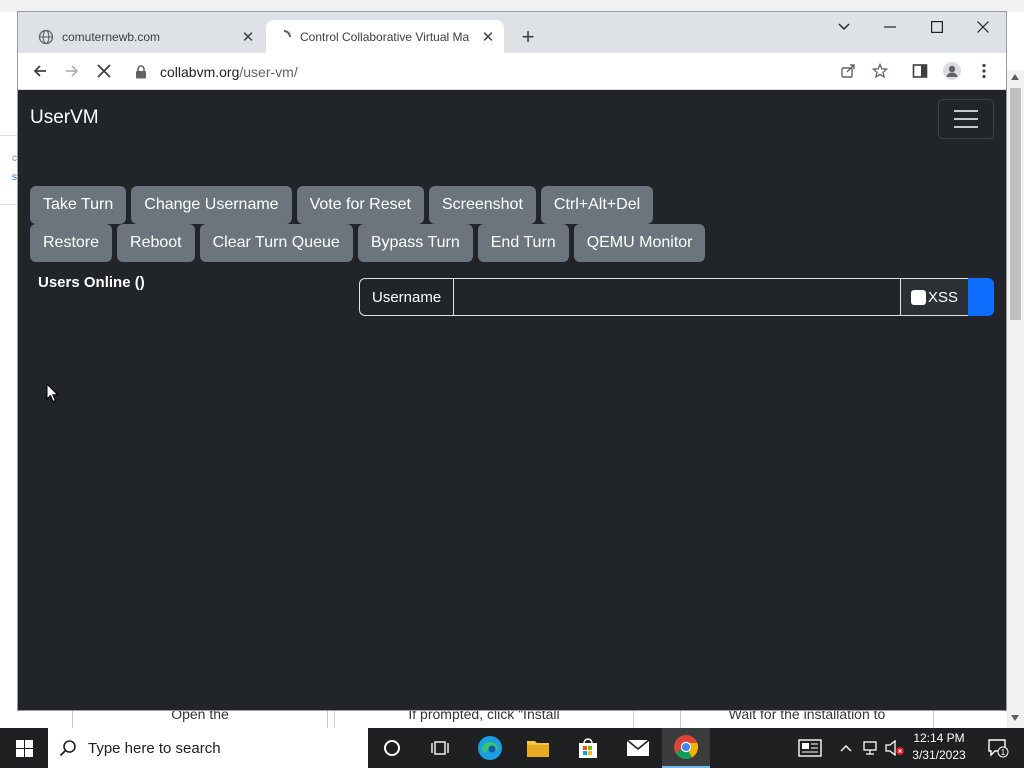 The height and width of the screenshot is (768, 1024). Describe the element at coordinates (939, 738) in the screenshot. I see `clock-time: 12:14 PM` at that location.